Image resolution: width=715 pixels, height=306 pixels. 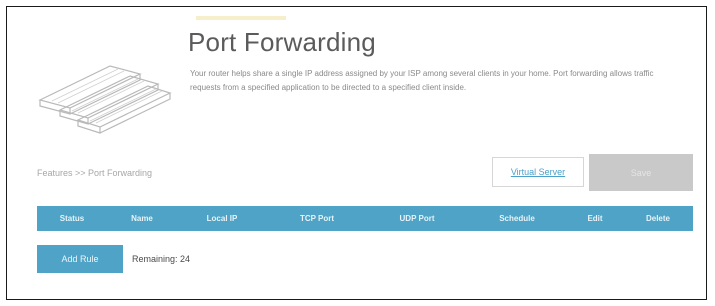 I want to click on remaining-rules-count: Remaining: 24, so click(x=161, y=259).